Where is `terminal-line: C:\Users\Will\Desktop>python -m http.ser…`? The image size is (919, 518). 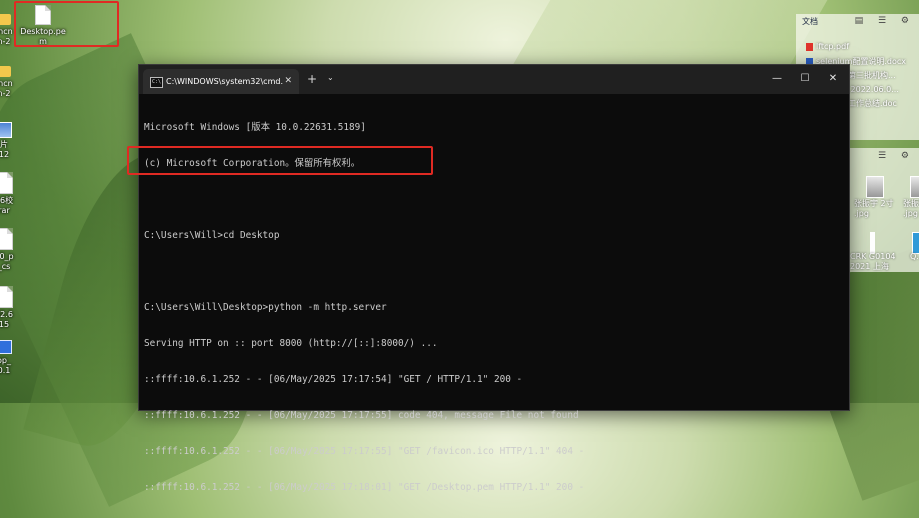 terminal-line: C:\Users\Will\Desktop>python -m http.ser… is located at coordinates (265, 307).